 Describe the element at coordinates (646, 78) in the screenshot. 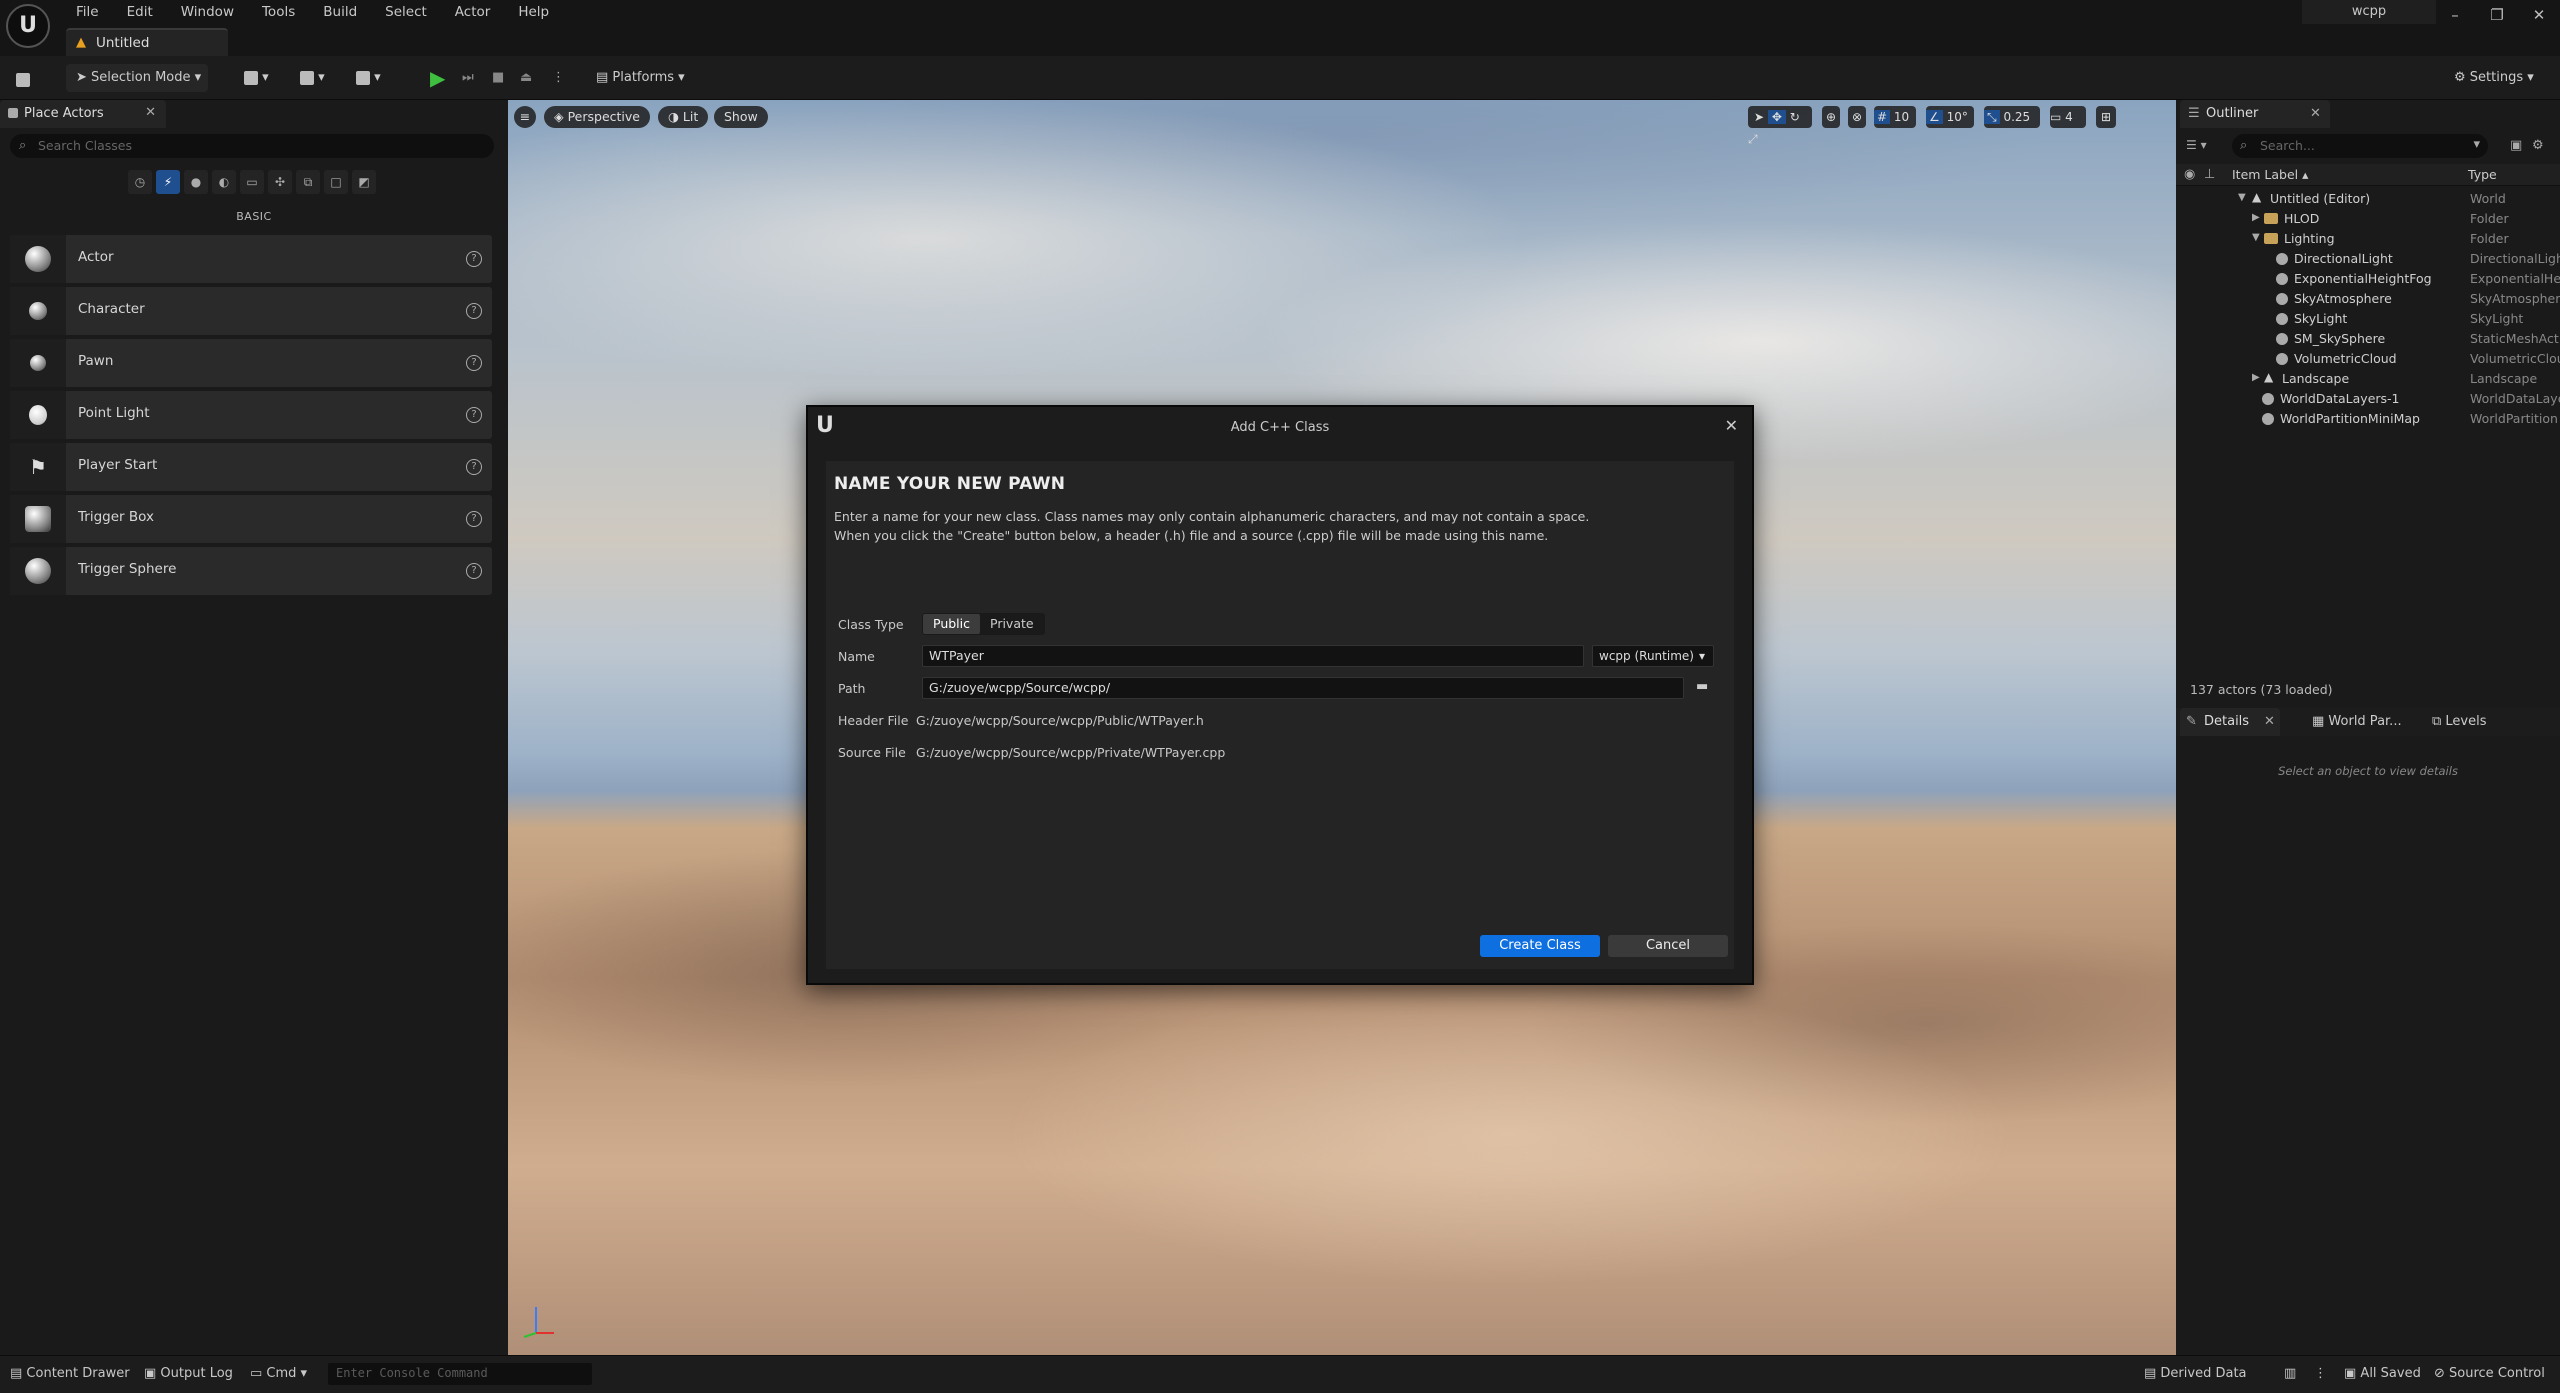

I see `platforms-button: ▤ Platforms ▾` at that location.